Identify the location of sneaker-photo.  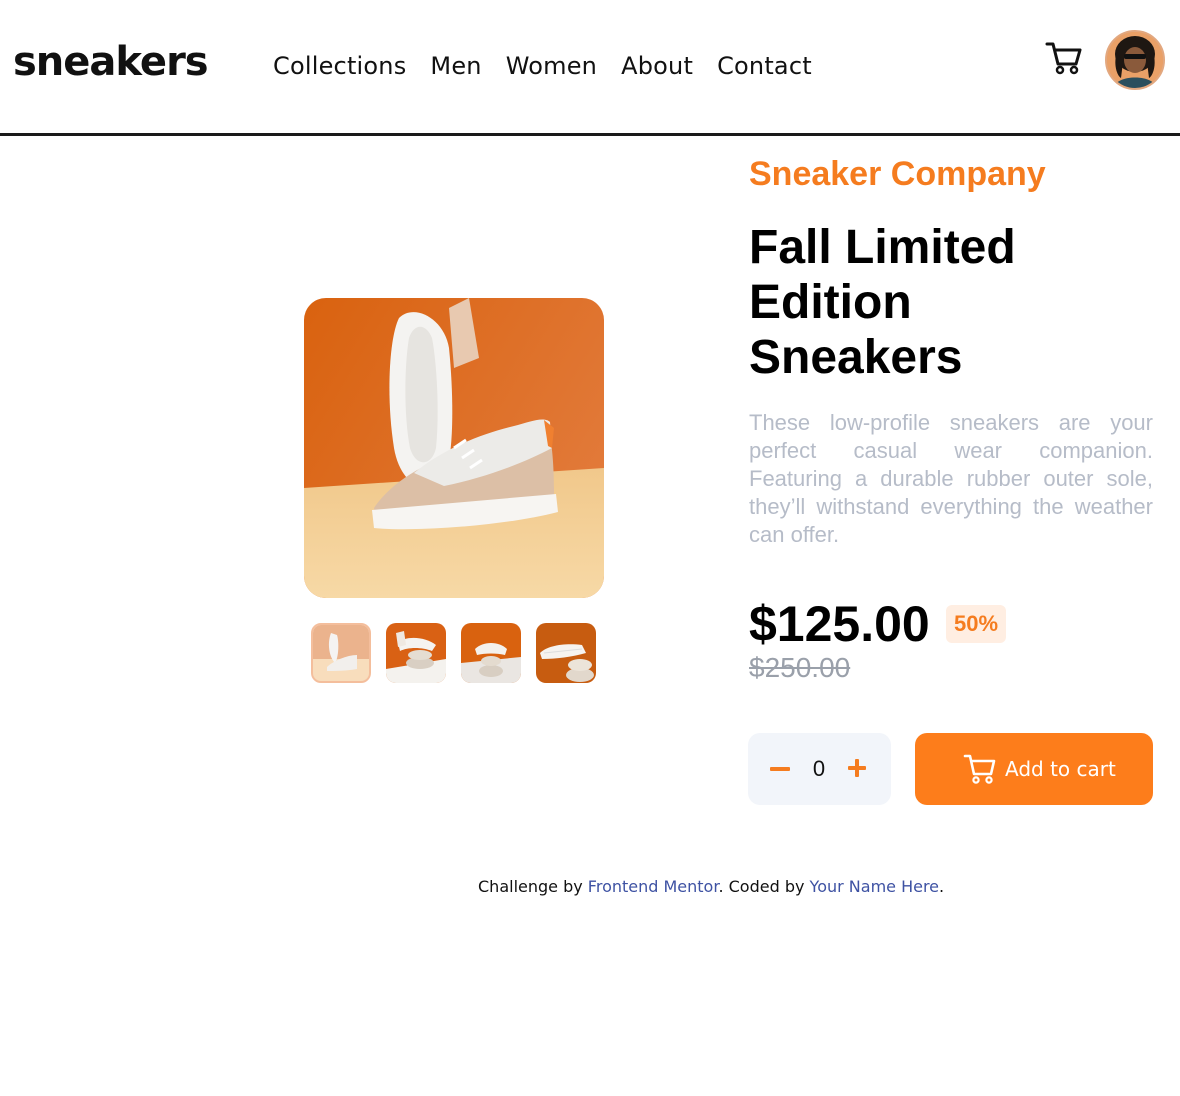
(454, 448).